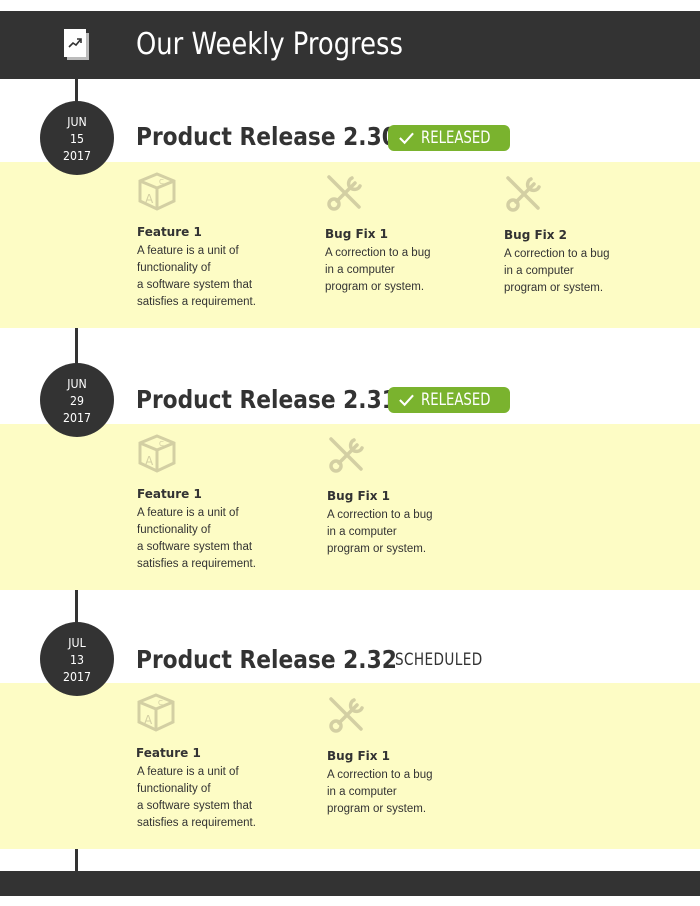  Describe the element at coordinates (266, 659) in the screenshot. I see `release-title: Product Release 2.32` at that location.